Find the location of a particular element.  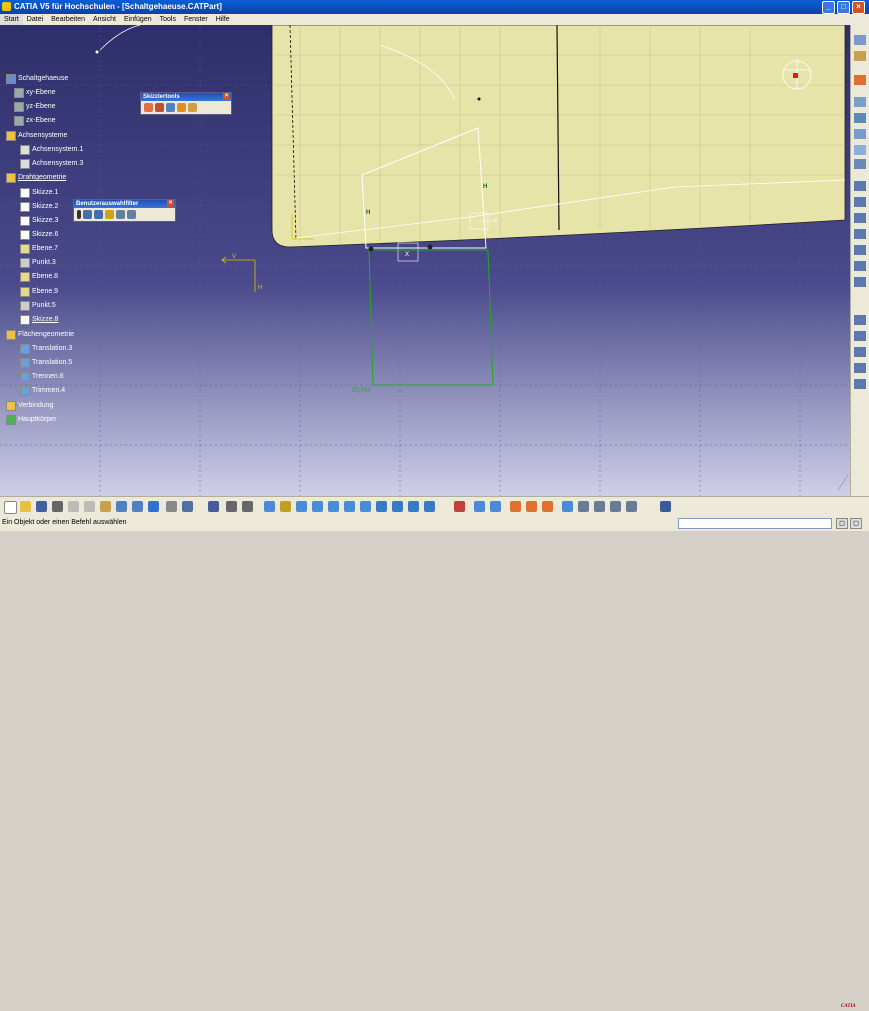

minimize-button: _ is located at coordinates (828, 7).